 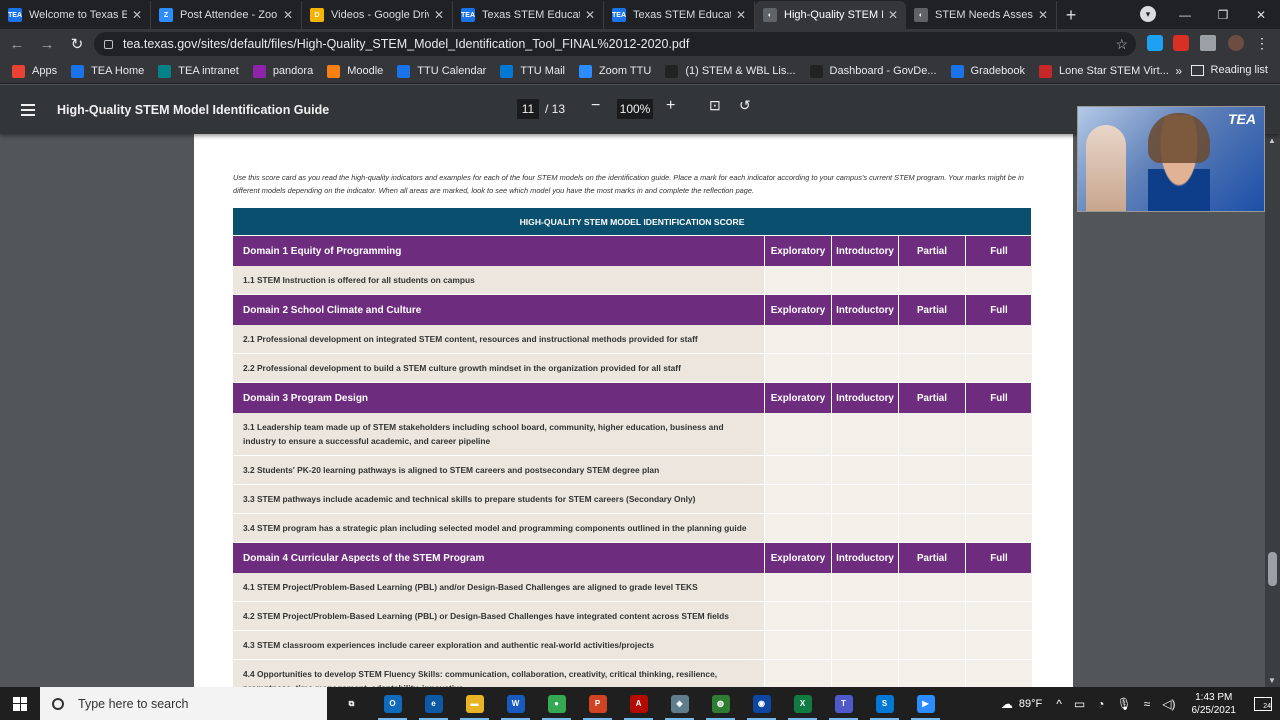 I want to click on taskbar-app-word: W, so click(x=515, y=703).